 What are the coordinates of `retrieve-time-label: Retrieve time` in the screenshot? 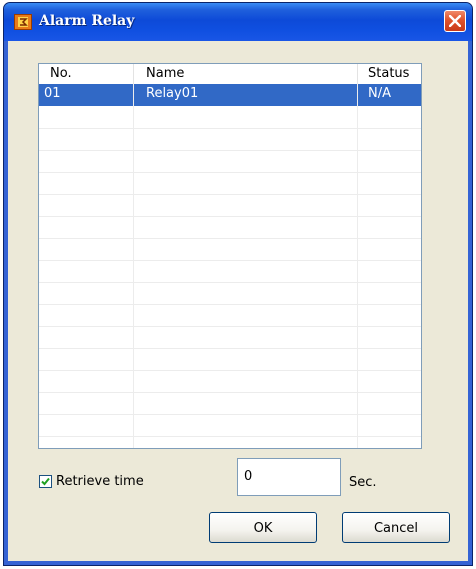 It's located at (100, 481).